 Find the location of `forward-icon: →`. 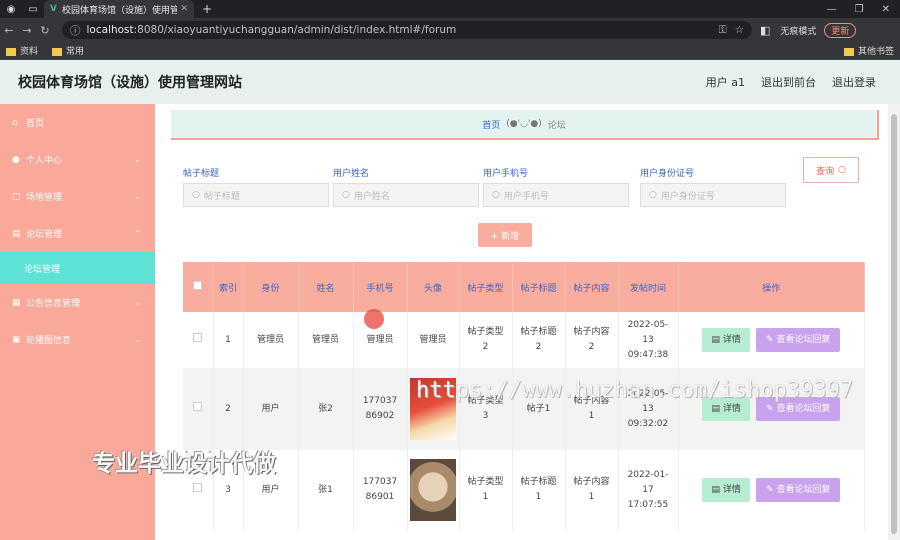

forward-icon: → is located at coordinates (27, 30).